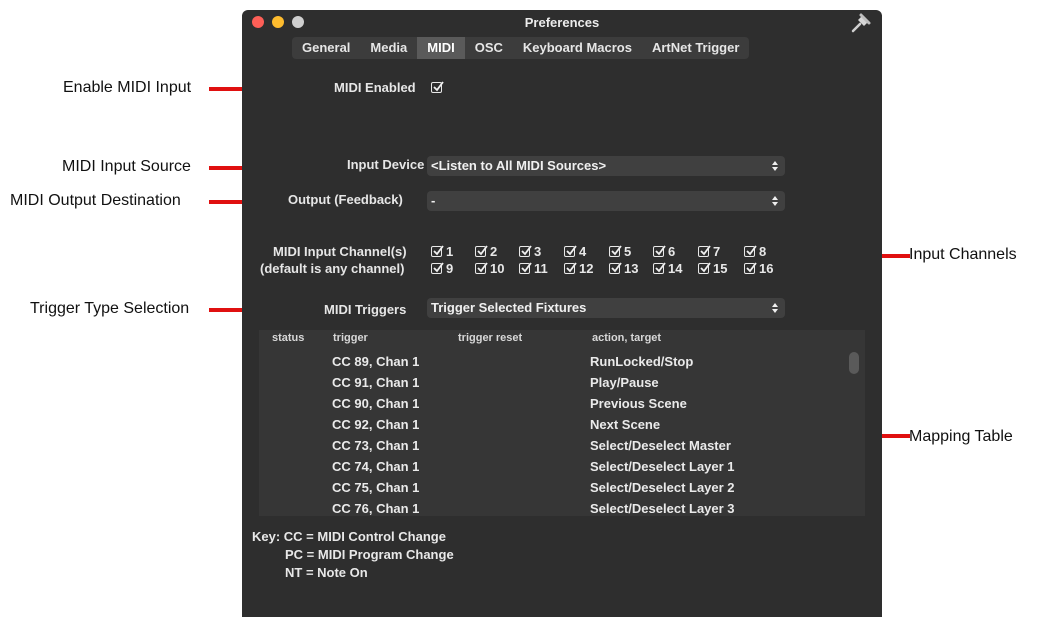 This screenshot has width=1038, height=617. I want to click on table-row: CC 91, Chan 1 Play/Pause, so click(562, 383).